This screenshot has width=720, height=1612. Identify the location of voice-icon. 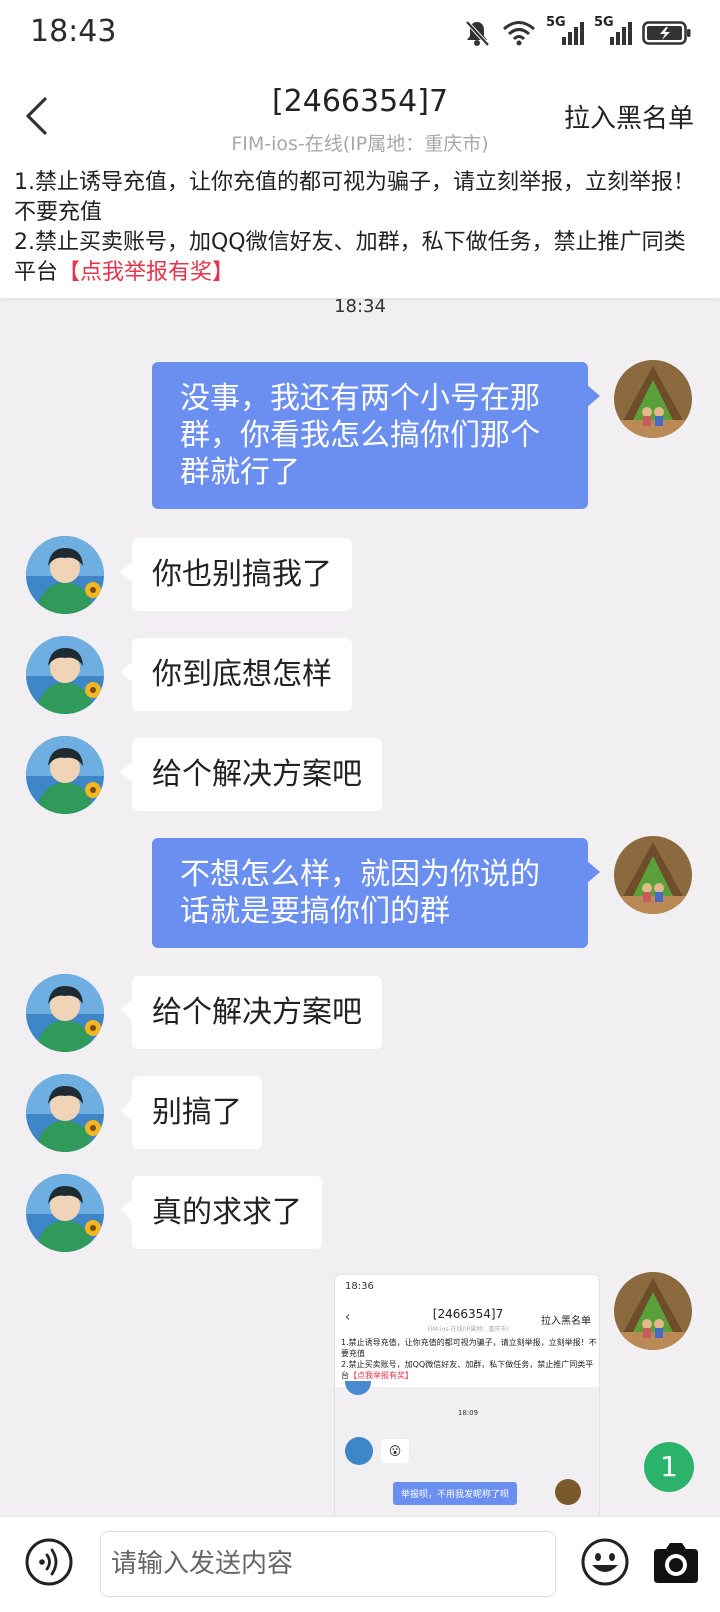
(49, 1562).